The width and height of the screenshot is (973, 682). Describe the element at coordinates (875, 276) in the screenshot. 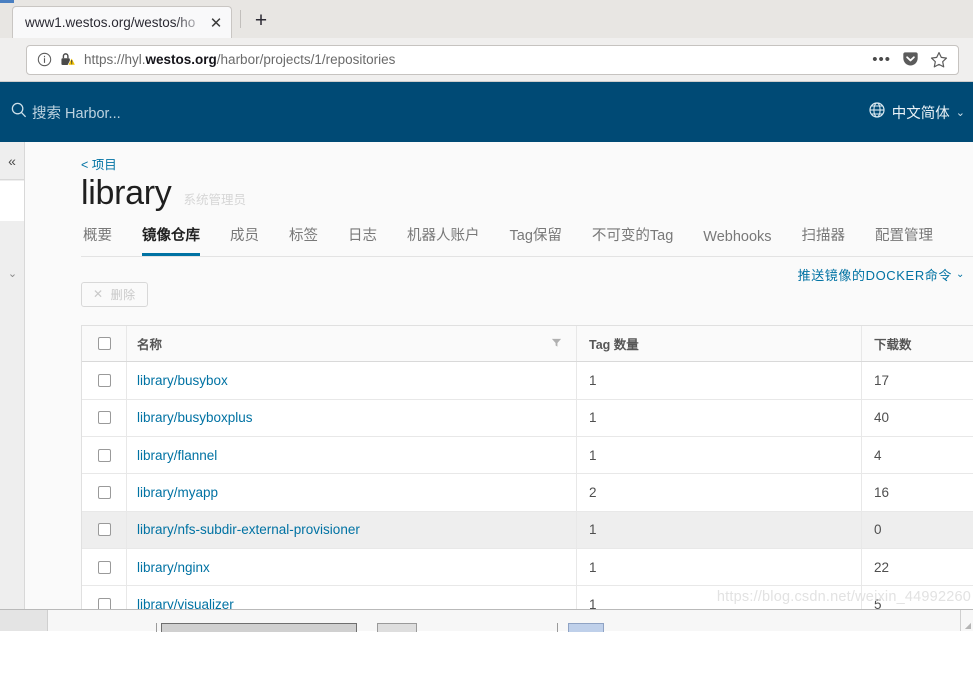

I see `push-docker-command-label: 推送镜像的DOCKER命令` at that location.